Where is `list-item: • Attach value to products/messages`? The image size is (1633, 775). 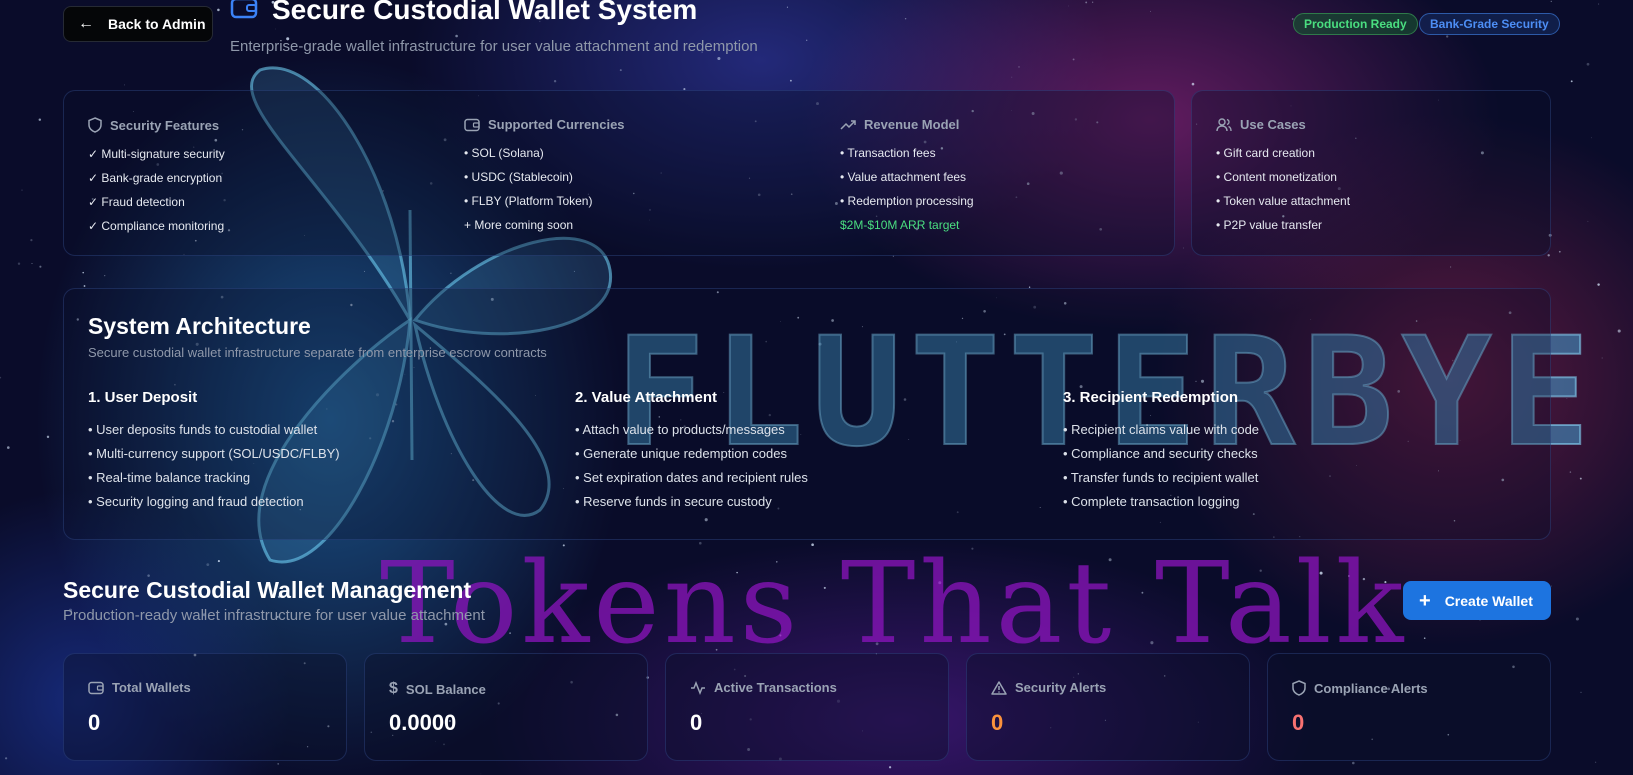 list-item: • Attach value to products/messages is located at coordinates (680, 429).